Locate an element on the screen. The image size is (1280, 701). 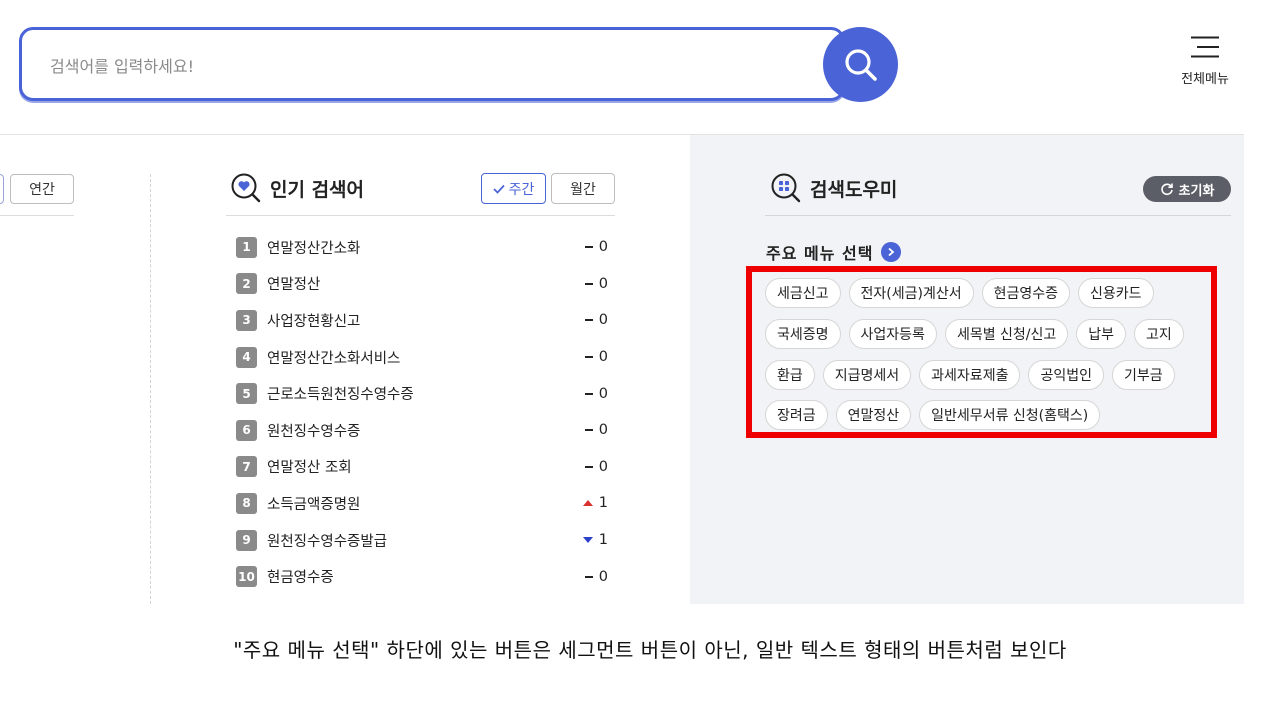
trend-up-icon is located at coordinates (587, 503).